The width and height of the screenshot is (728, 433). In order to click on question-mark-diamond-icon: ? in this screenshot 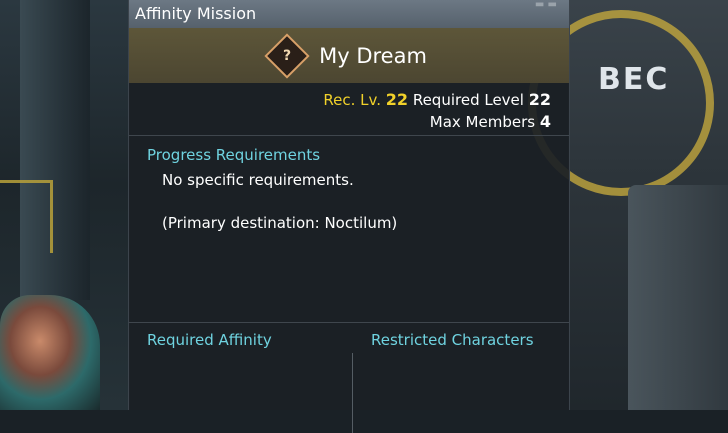, I will do `click(287, 55)`.